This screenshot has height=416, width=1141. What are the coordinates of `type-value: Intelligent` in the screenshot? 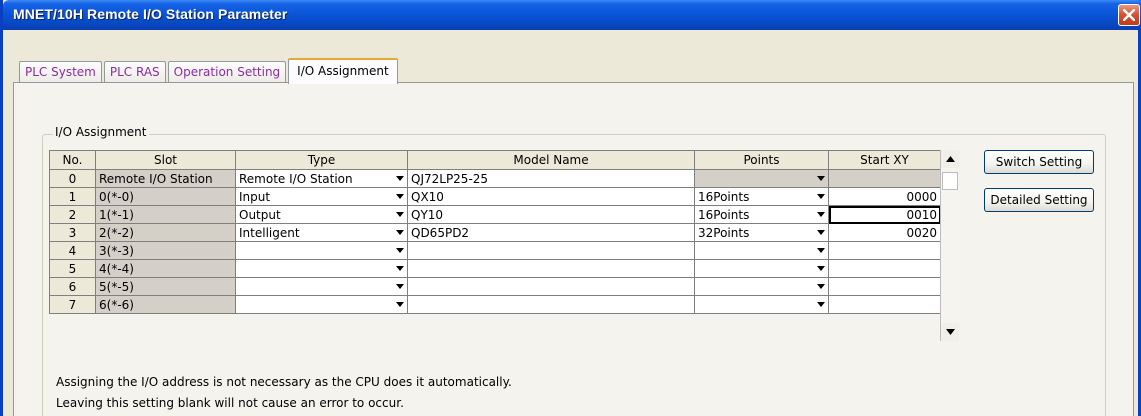 It's located at (269, 232).